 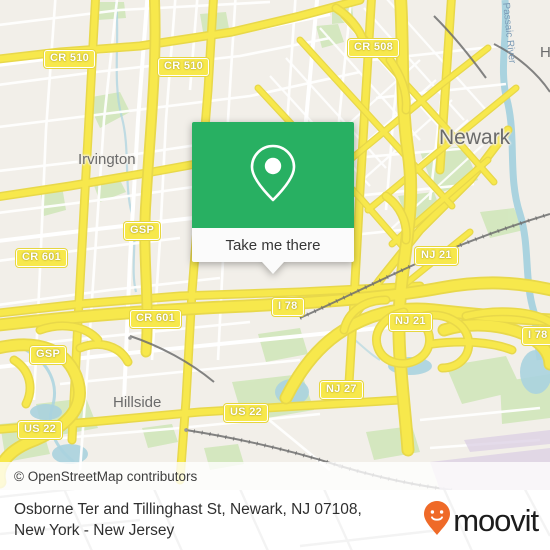 I want to click on map-pin-icon, so click(x=273, y=175).